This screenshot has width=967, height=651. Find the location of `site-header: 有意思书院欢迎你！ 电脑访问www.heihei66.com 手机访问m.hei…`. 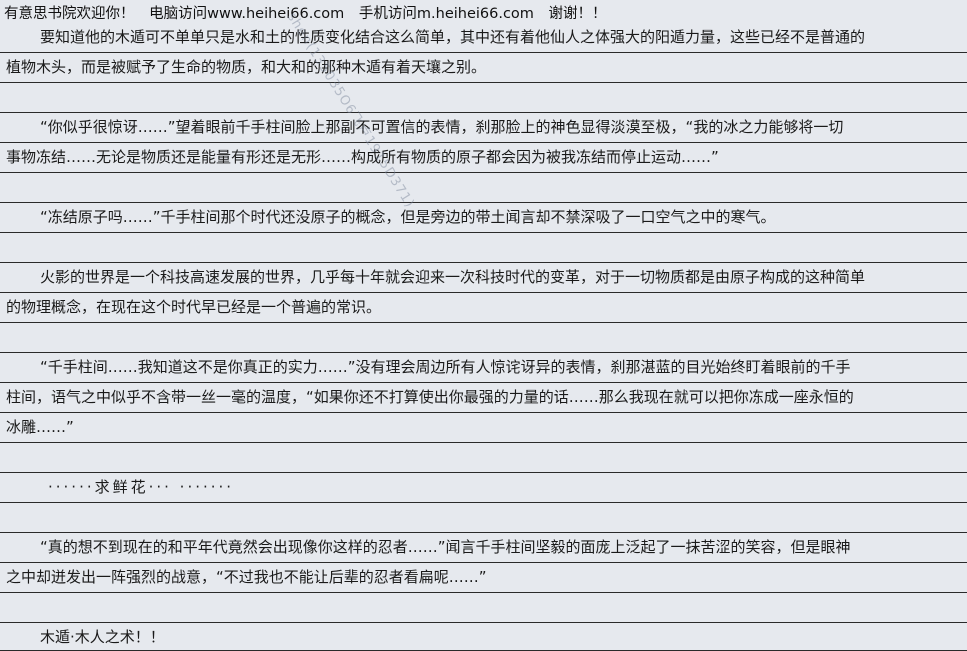

site-header: 有意思书院欢迎你！ 电脑访问www.heihei66.com 手机访问m.hei… is located at coordinates (310, 14).